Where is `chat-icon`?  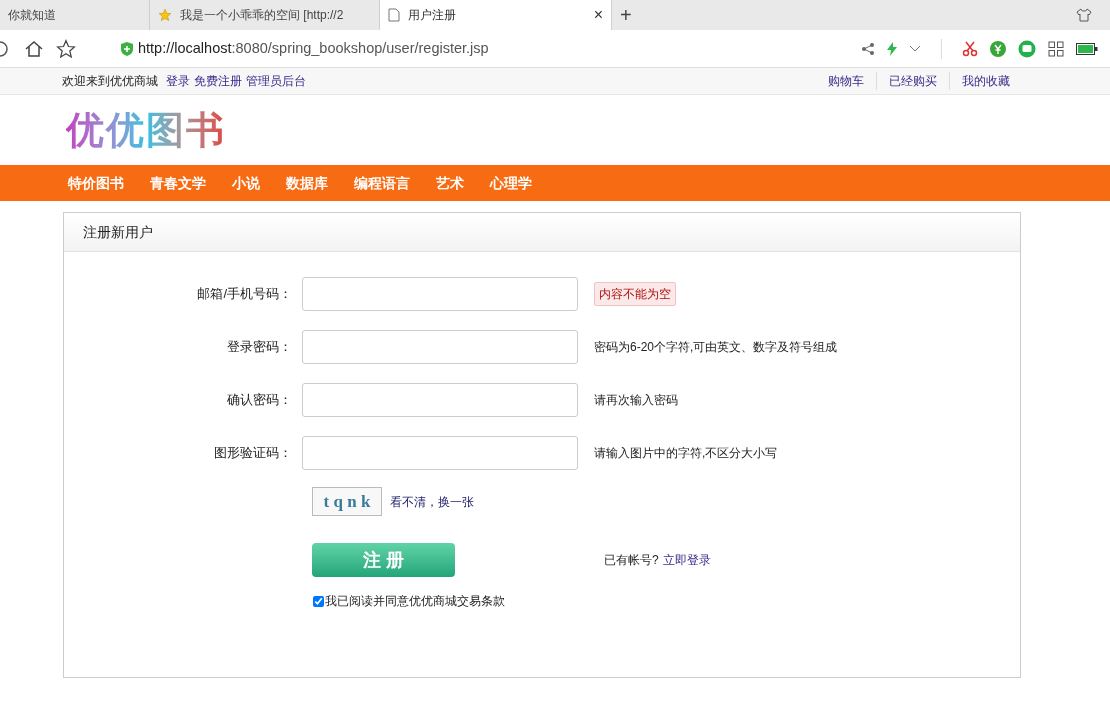 chat-icon is located at coordinates (1027, 48).